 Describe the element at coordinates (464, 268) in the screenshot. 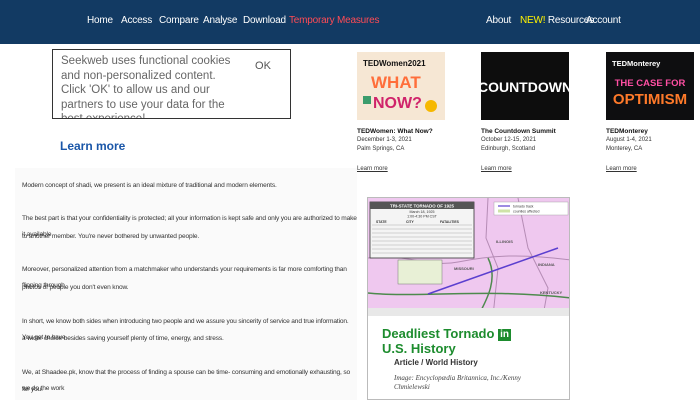

I see `map-label-missouri: MISSOURI` at that location.